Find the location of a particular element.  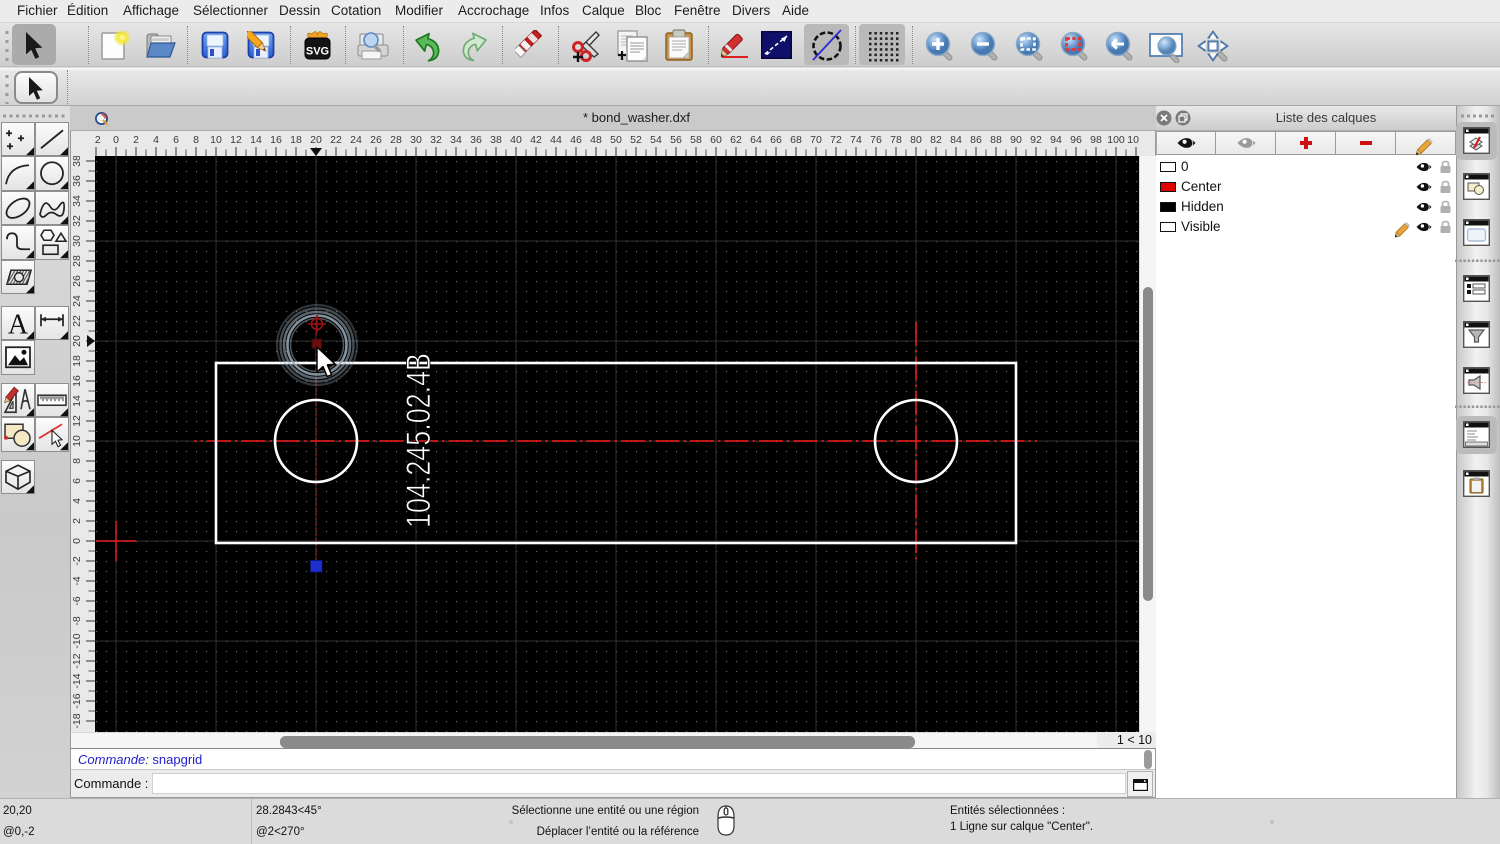

svg-text: 70 is located at coordinates (816, 140).